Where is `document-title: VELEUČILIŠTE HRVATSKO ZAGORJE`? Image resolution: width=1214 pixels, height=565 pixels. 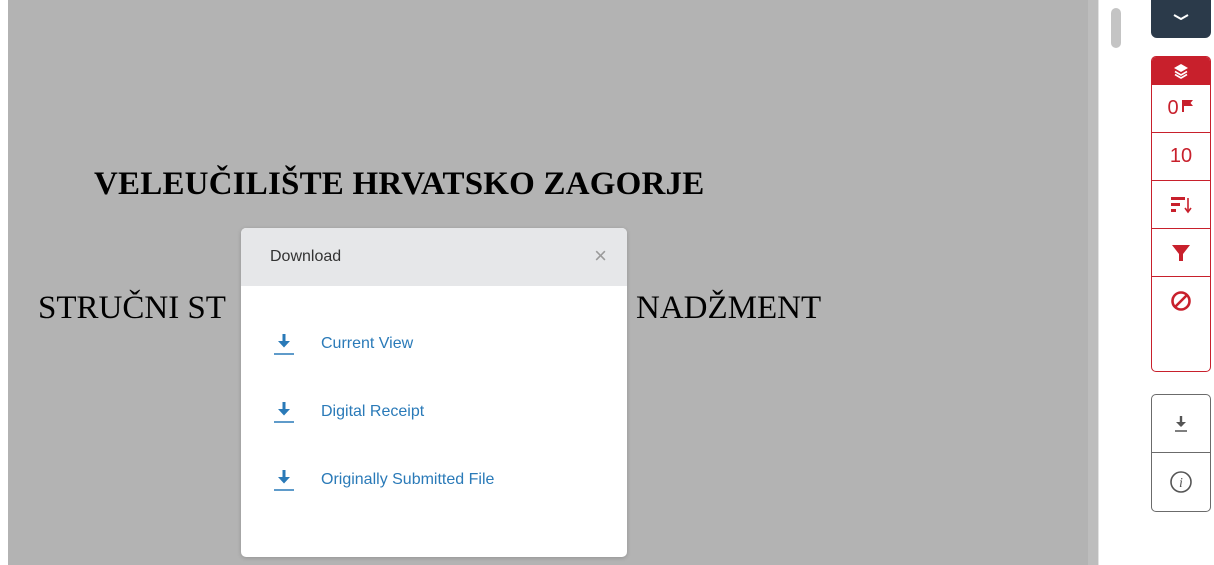 document-title: VELEUČILIŠTE HRVATSKO ZAGORJE is located at coordinates (399, 184).